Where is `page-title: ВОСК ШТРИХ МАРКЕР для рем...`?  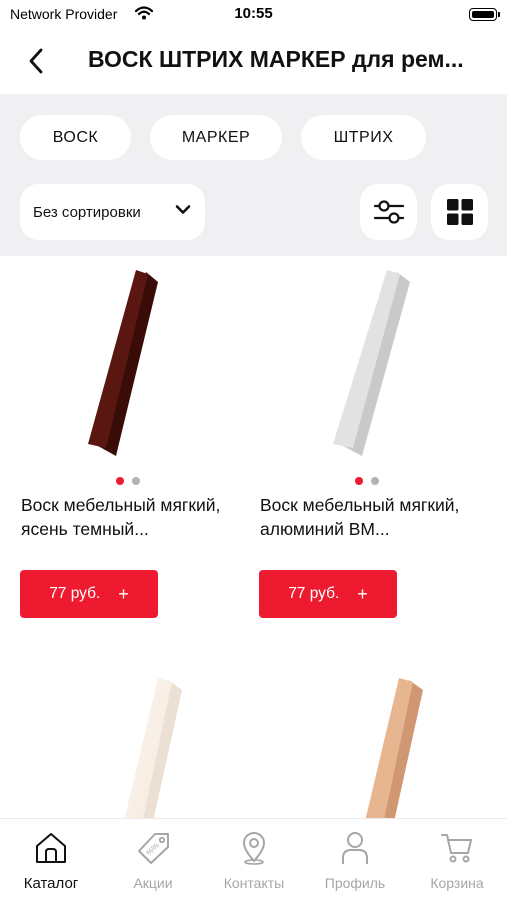
page-title: ВОСК ШТРИХ МАРКЕР для рем... is located at coordinates (276, 59).